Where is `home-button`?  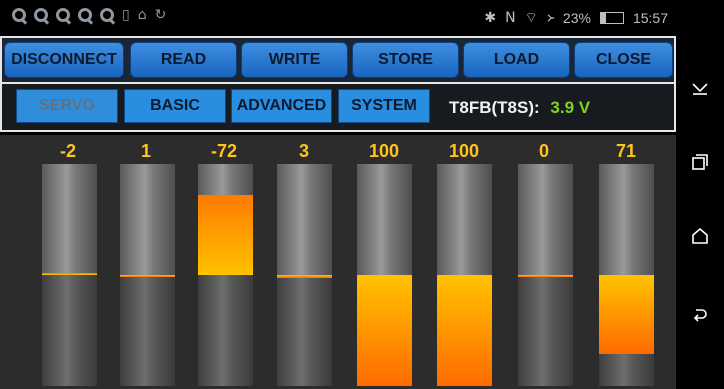
home-button is located at coordinates (700, 236).